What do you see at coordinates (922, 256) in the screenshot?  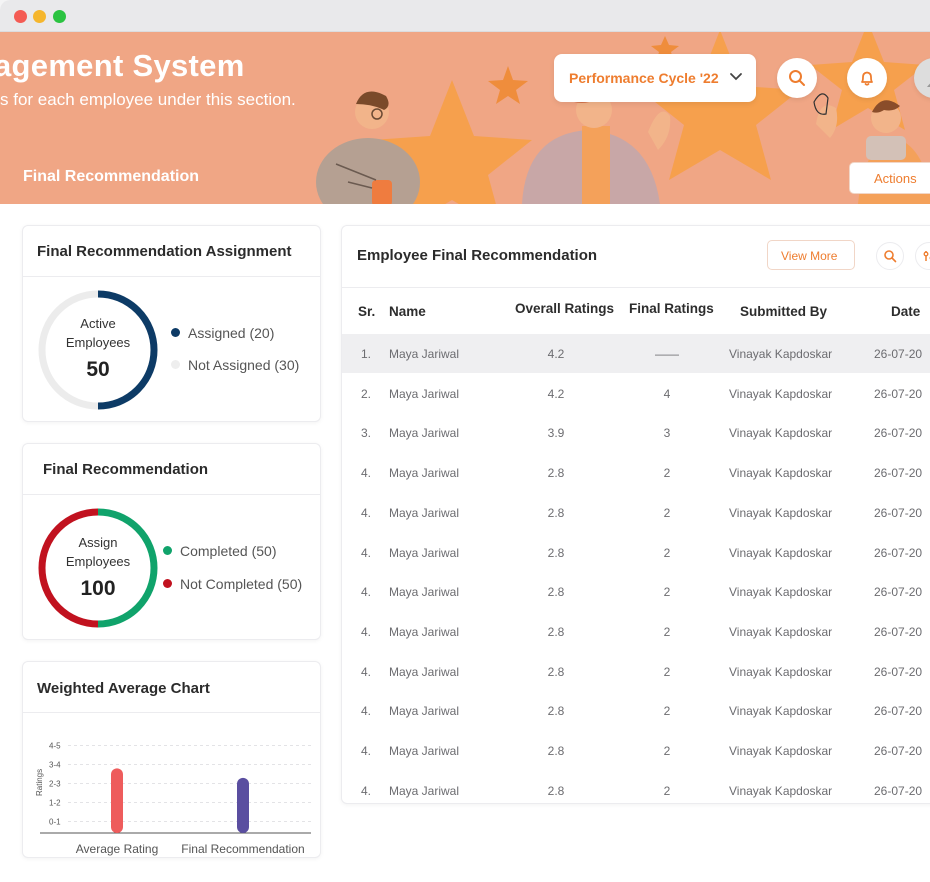 I see `table-filter-button` at bounding box center [922, 256].